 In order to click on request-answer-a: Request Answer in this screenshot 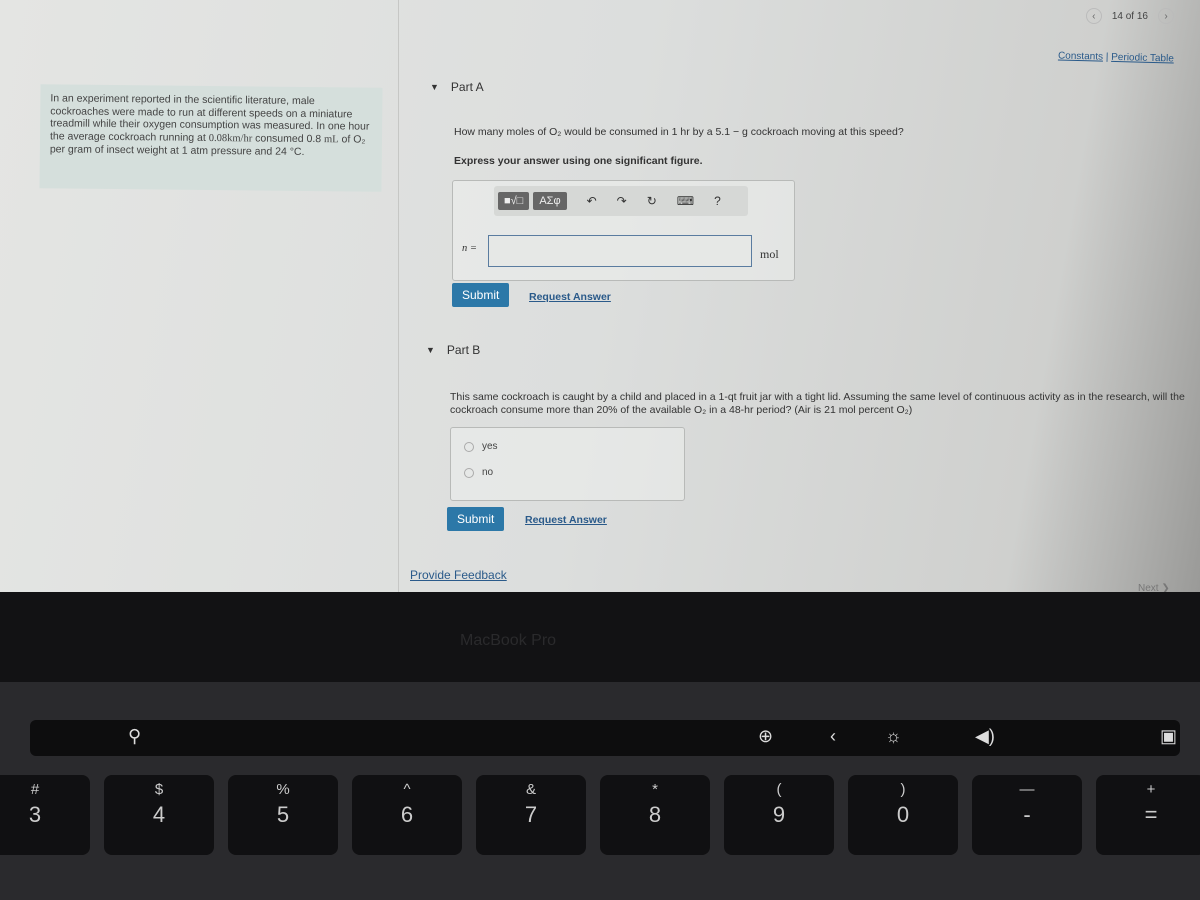, I will do `click(570, 297)`.